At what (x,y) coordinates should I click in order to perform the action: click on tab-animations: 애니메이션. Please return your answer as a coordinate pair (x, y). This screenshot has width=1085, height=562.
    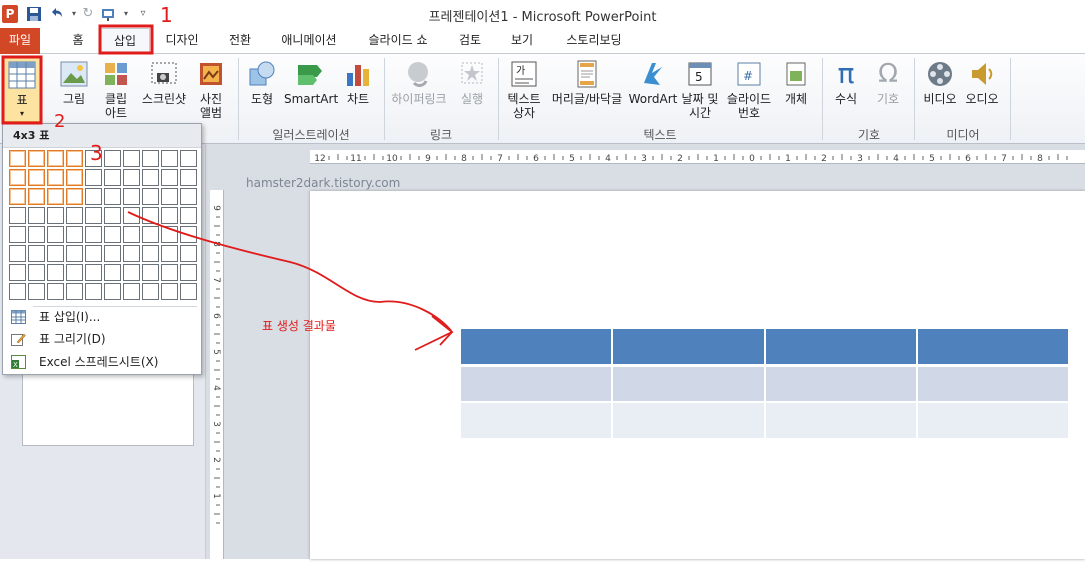
    Looking at the image, I should click on (309, 41).